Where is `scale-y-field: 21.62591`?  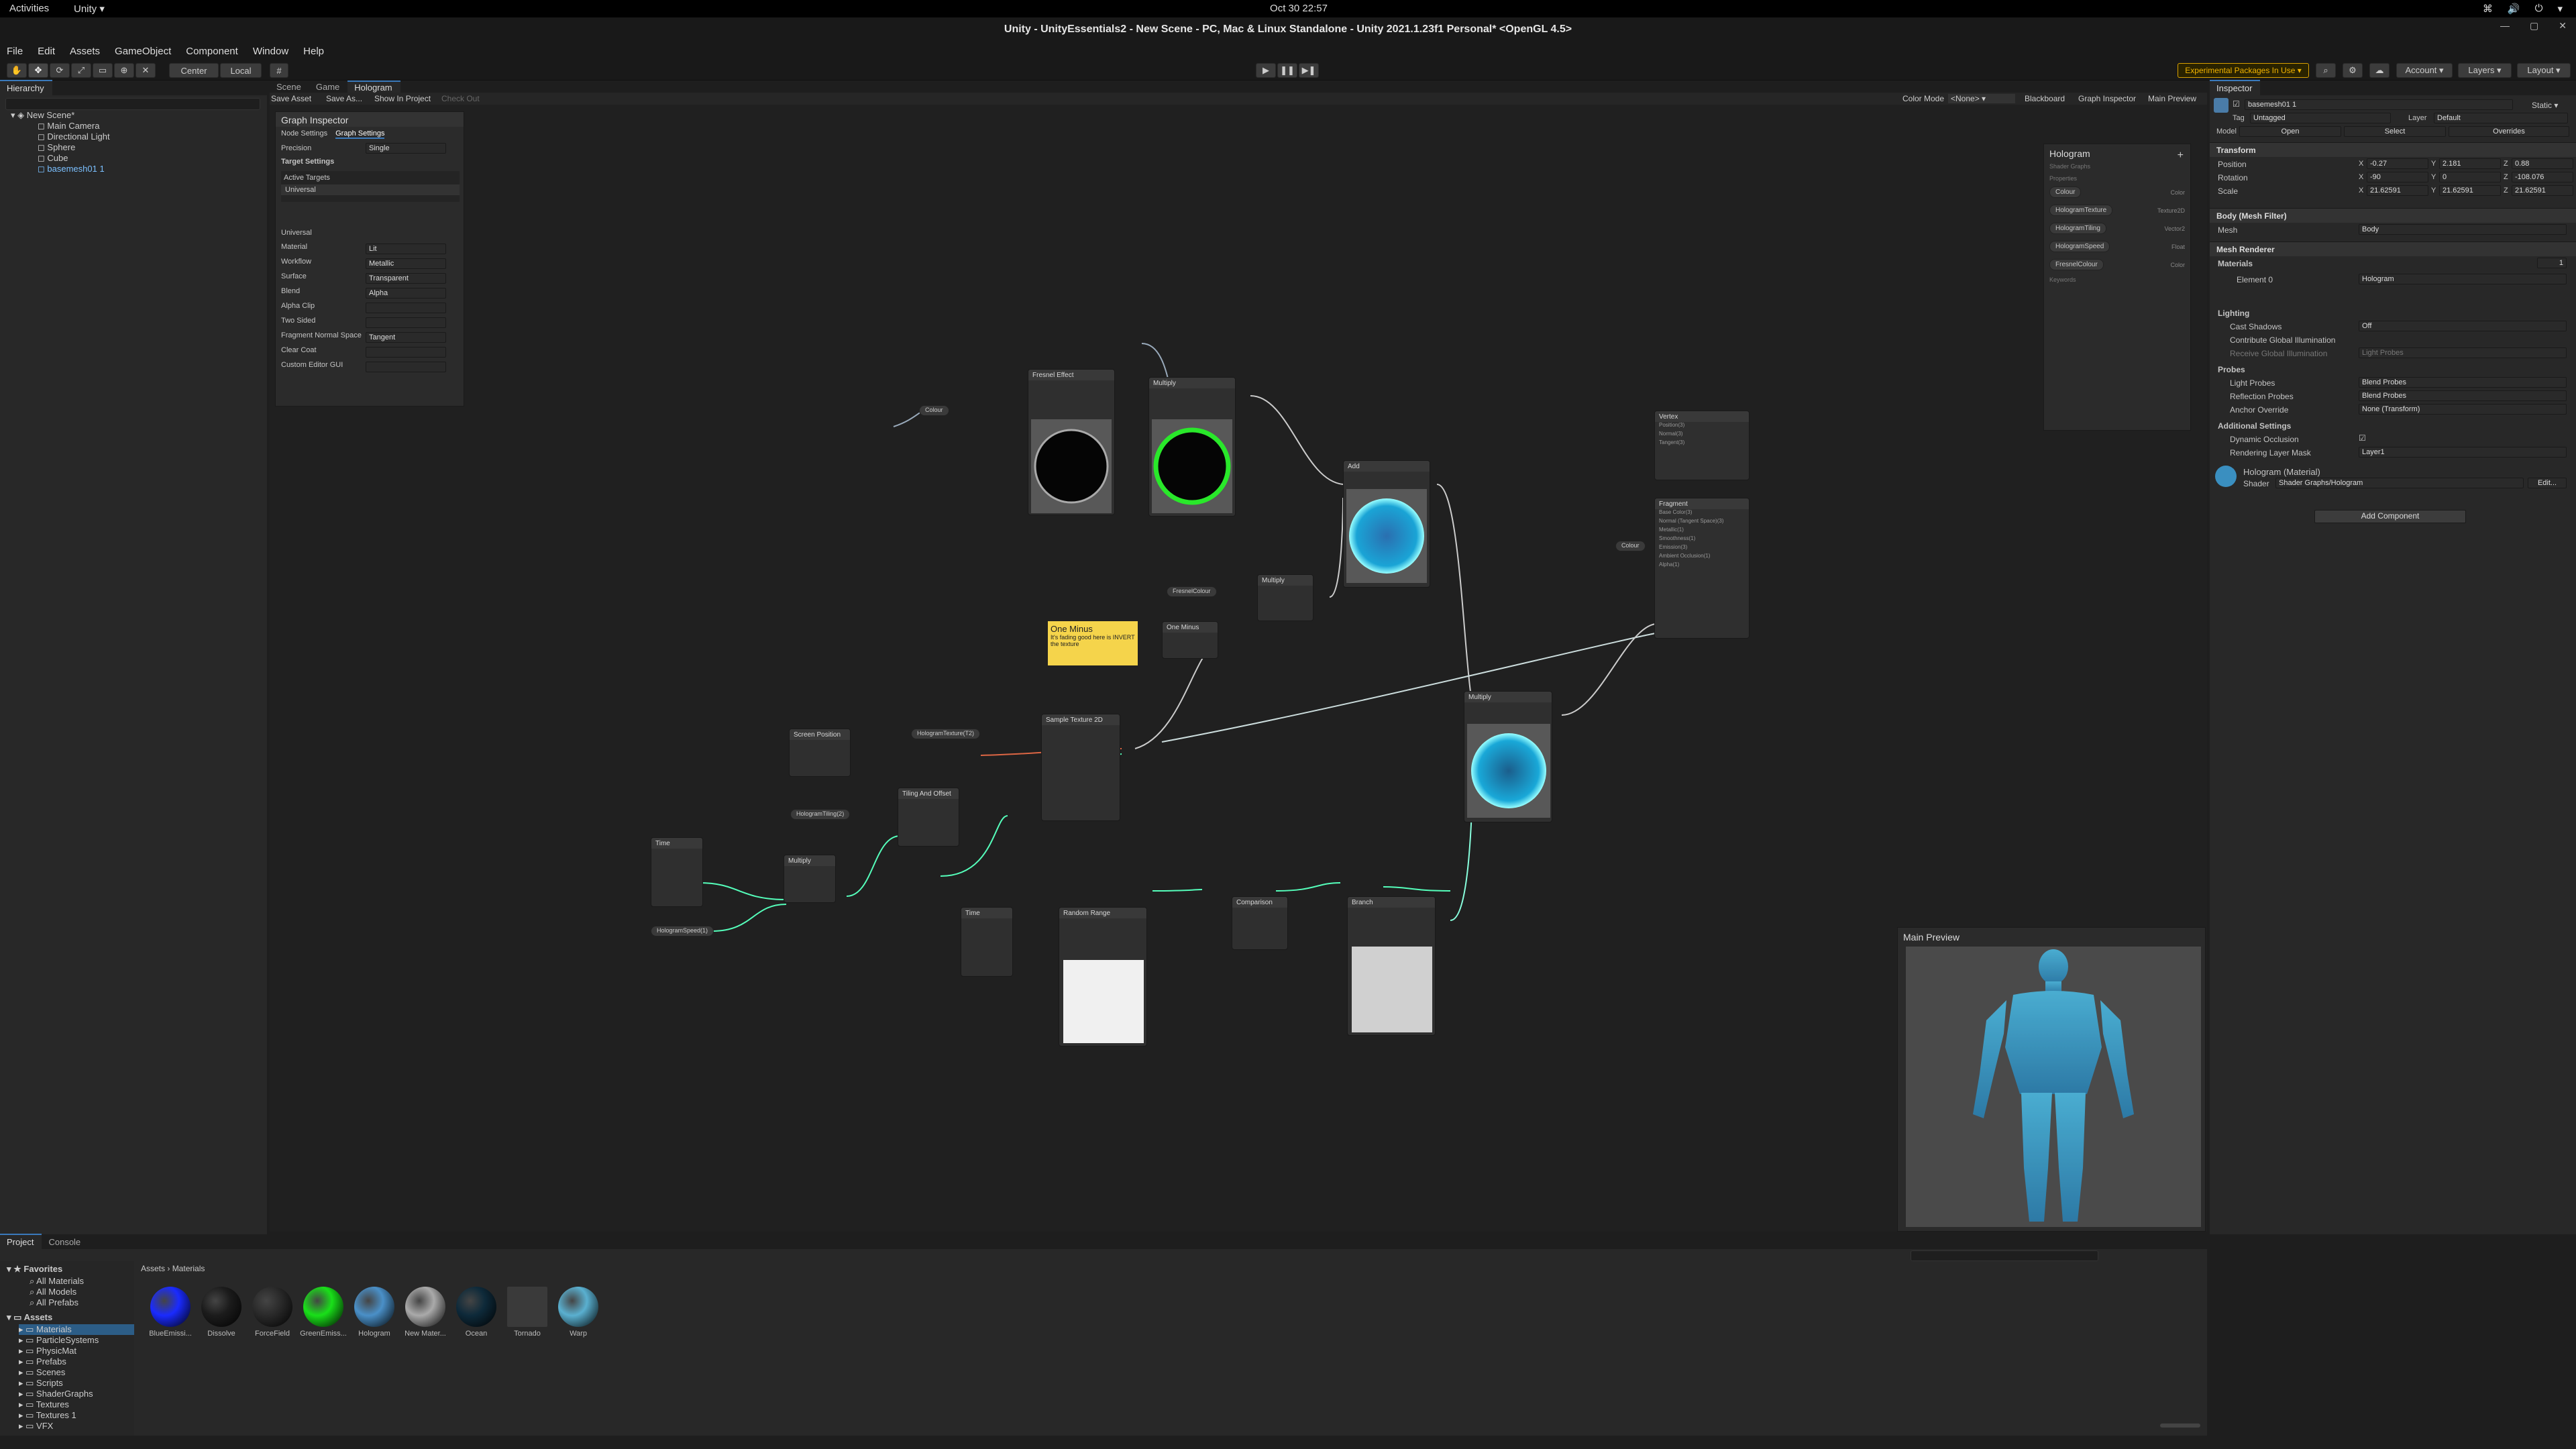
scale-y-field: 21.62591 is located at coordinates (2470, 190).